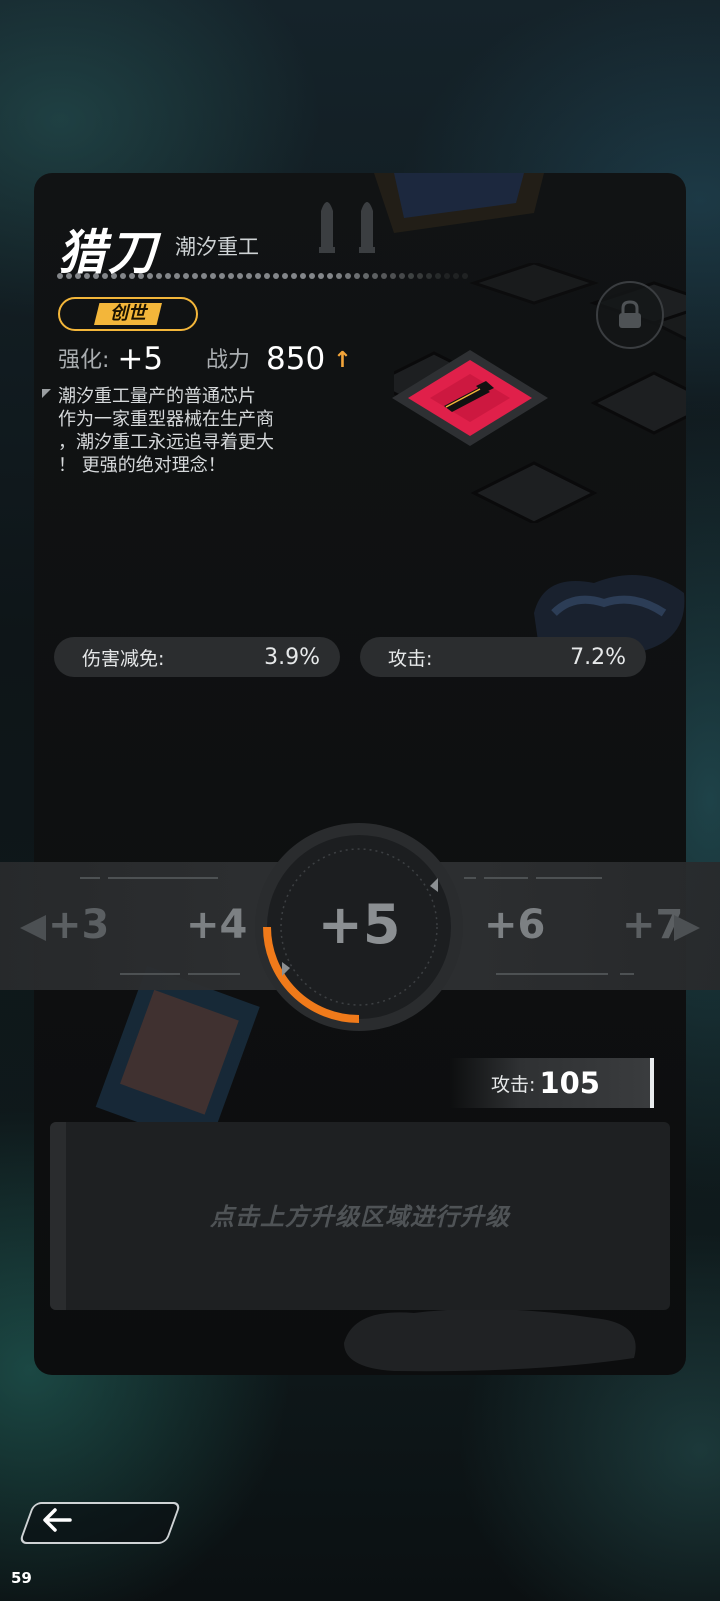 This screenshot has width=720, height=1601. Describe the element at coordinates (598, 657) in the screenshot. I see `stat-value: 7.2%` at that location.